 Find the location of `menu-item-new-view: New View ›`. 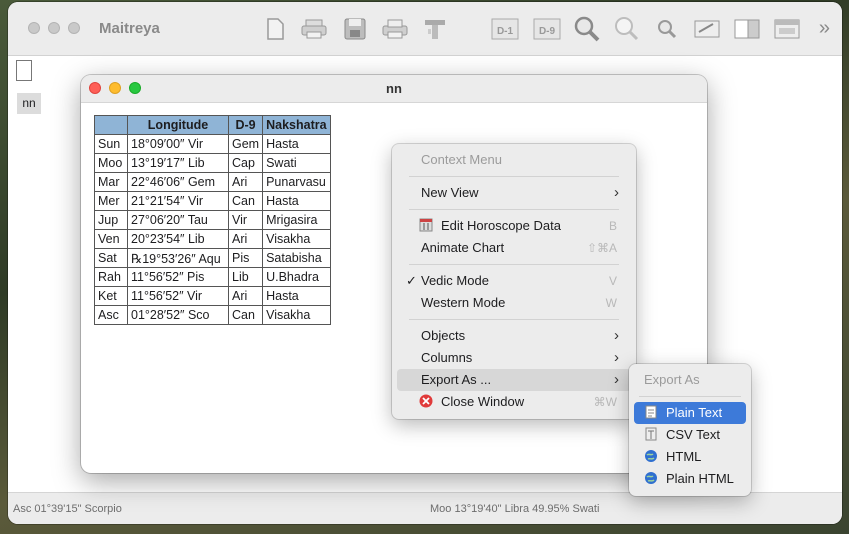

menu-item-new-view: New View › is located at coordinates (514, 193).